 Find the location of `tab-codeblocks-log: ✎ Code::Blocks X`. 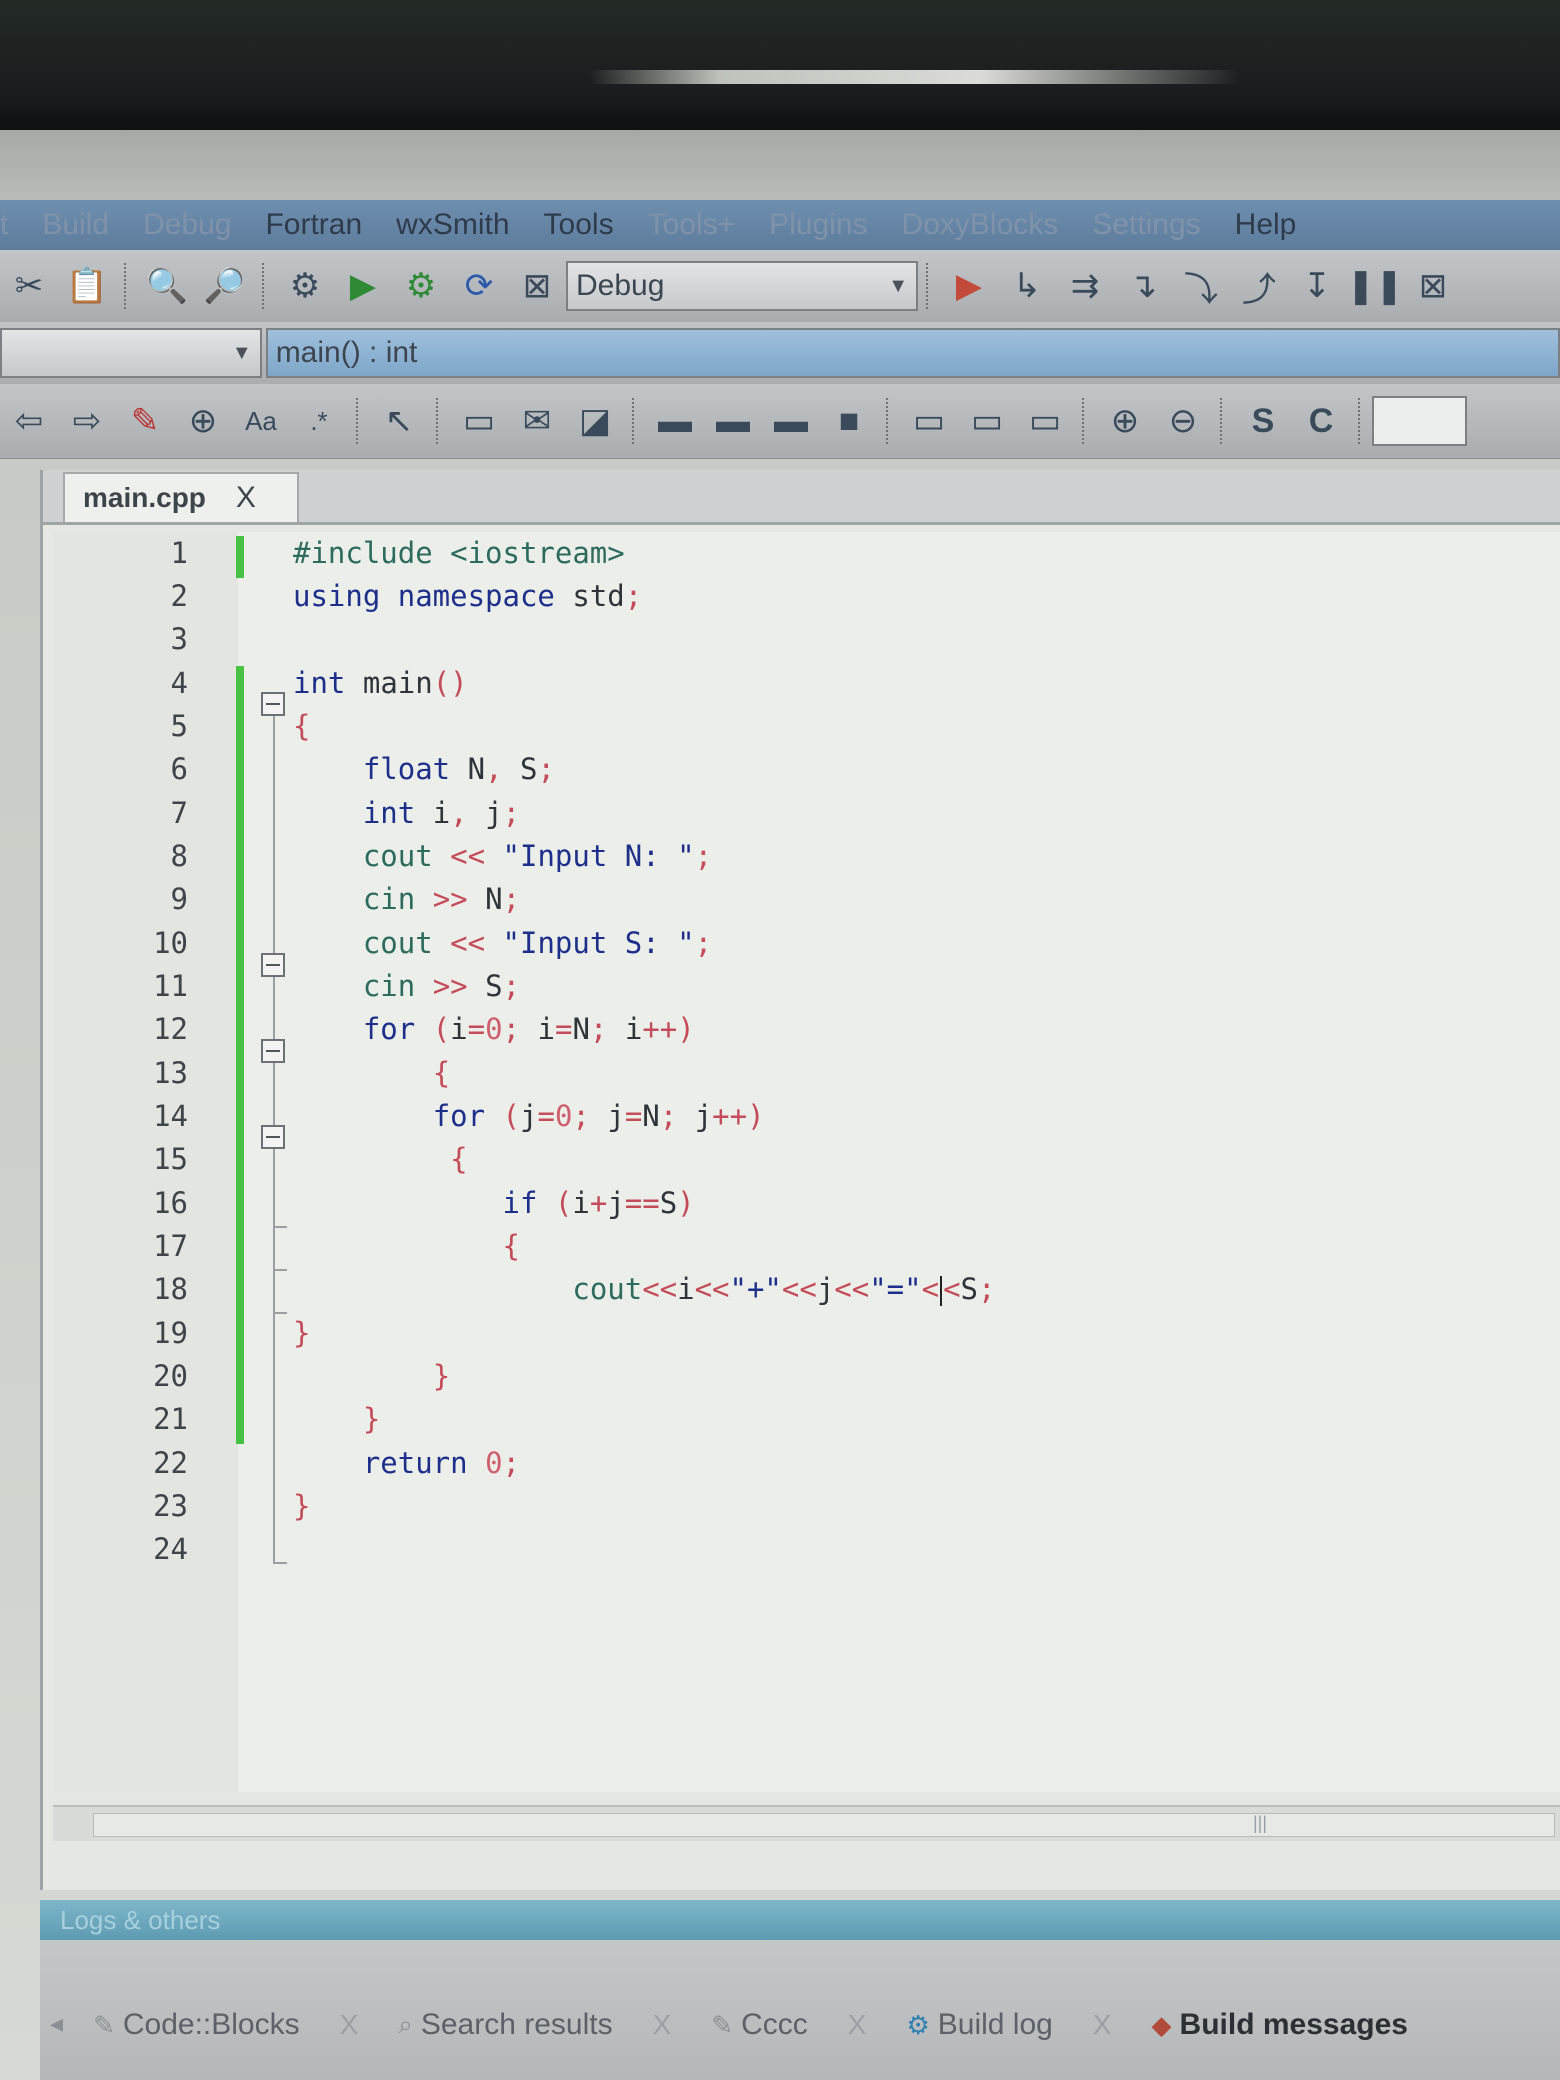

tab-codeblocks-log: ✎ Code::Blocks X is located at coordinates (225, 2025).